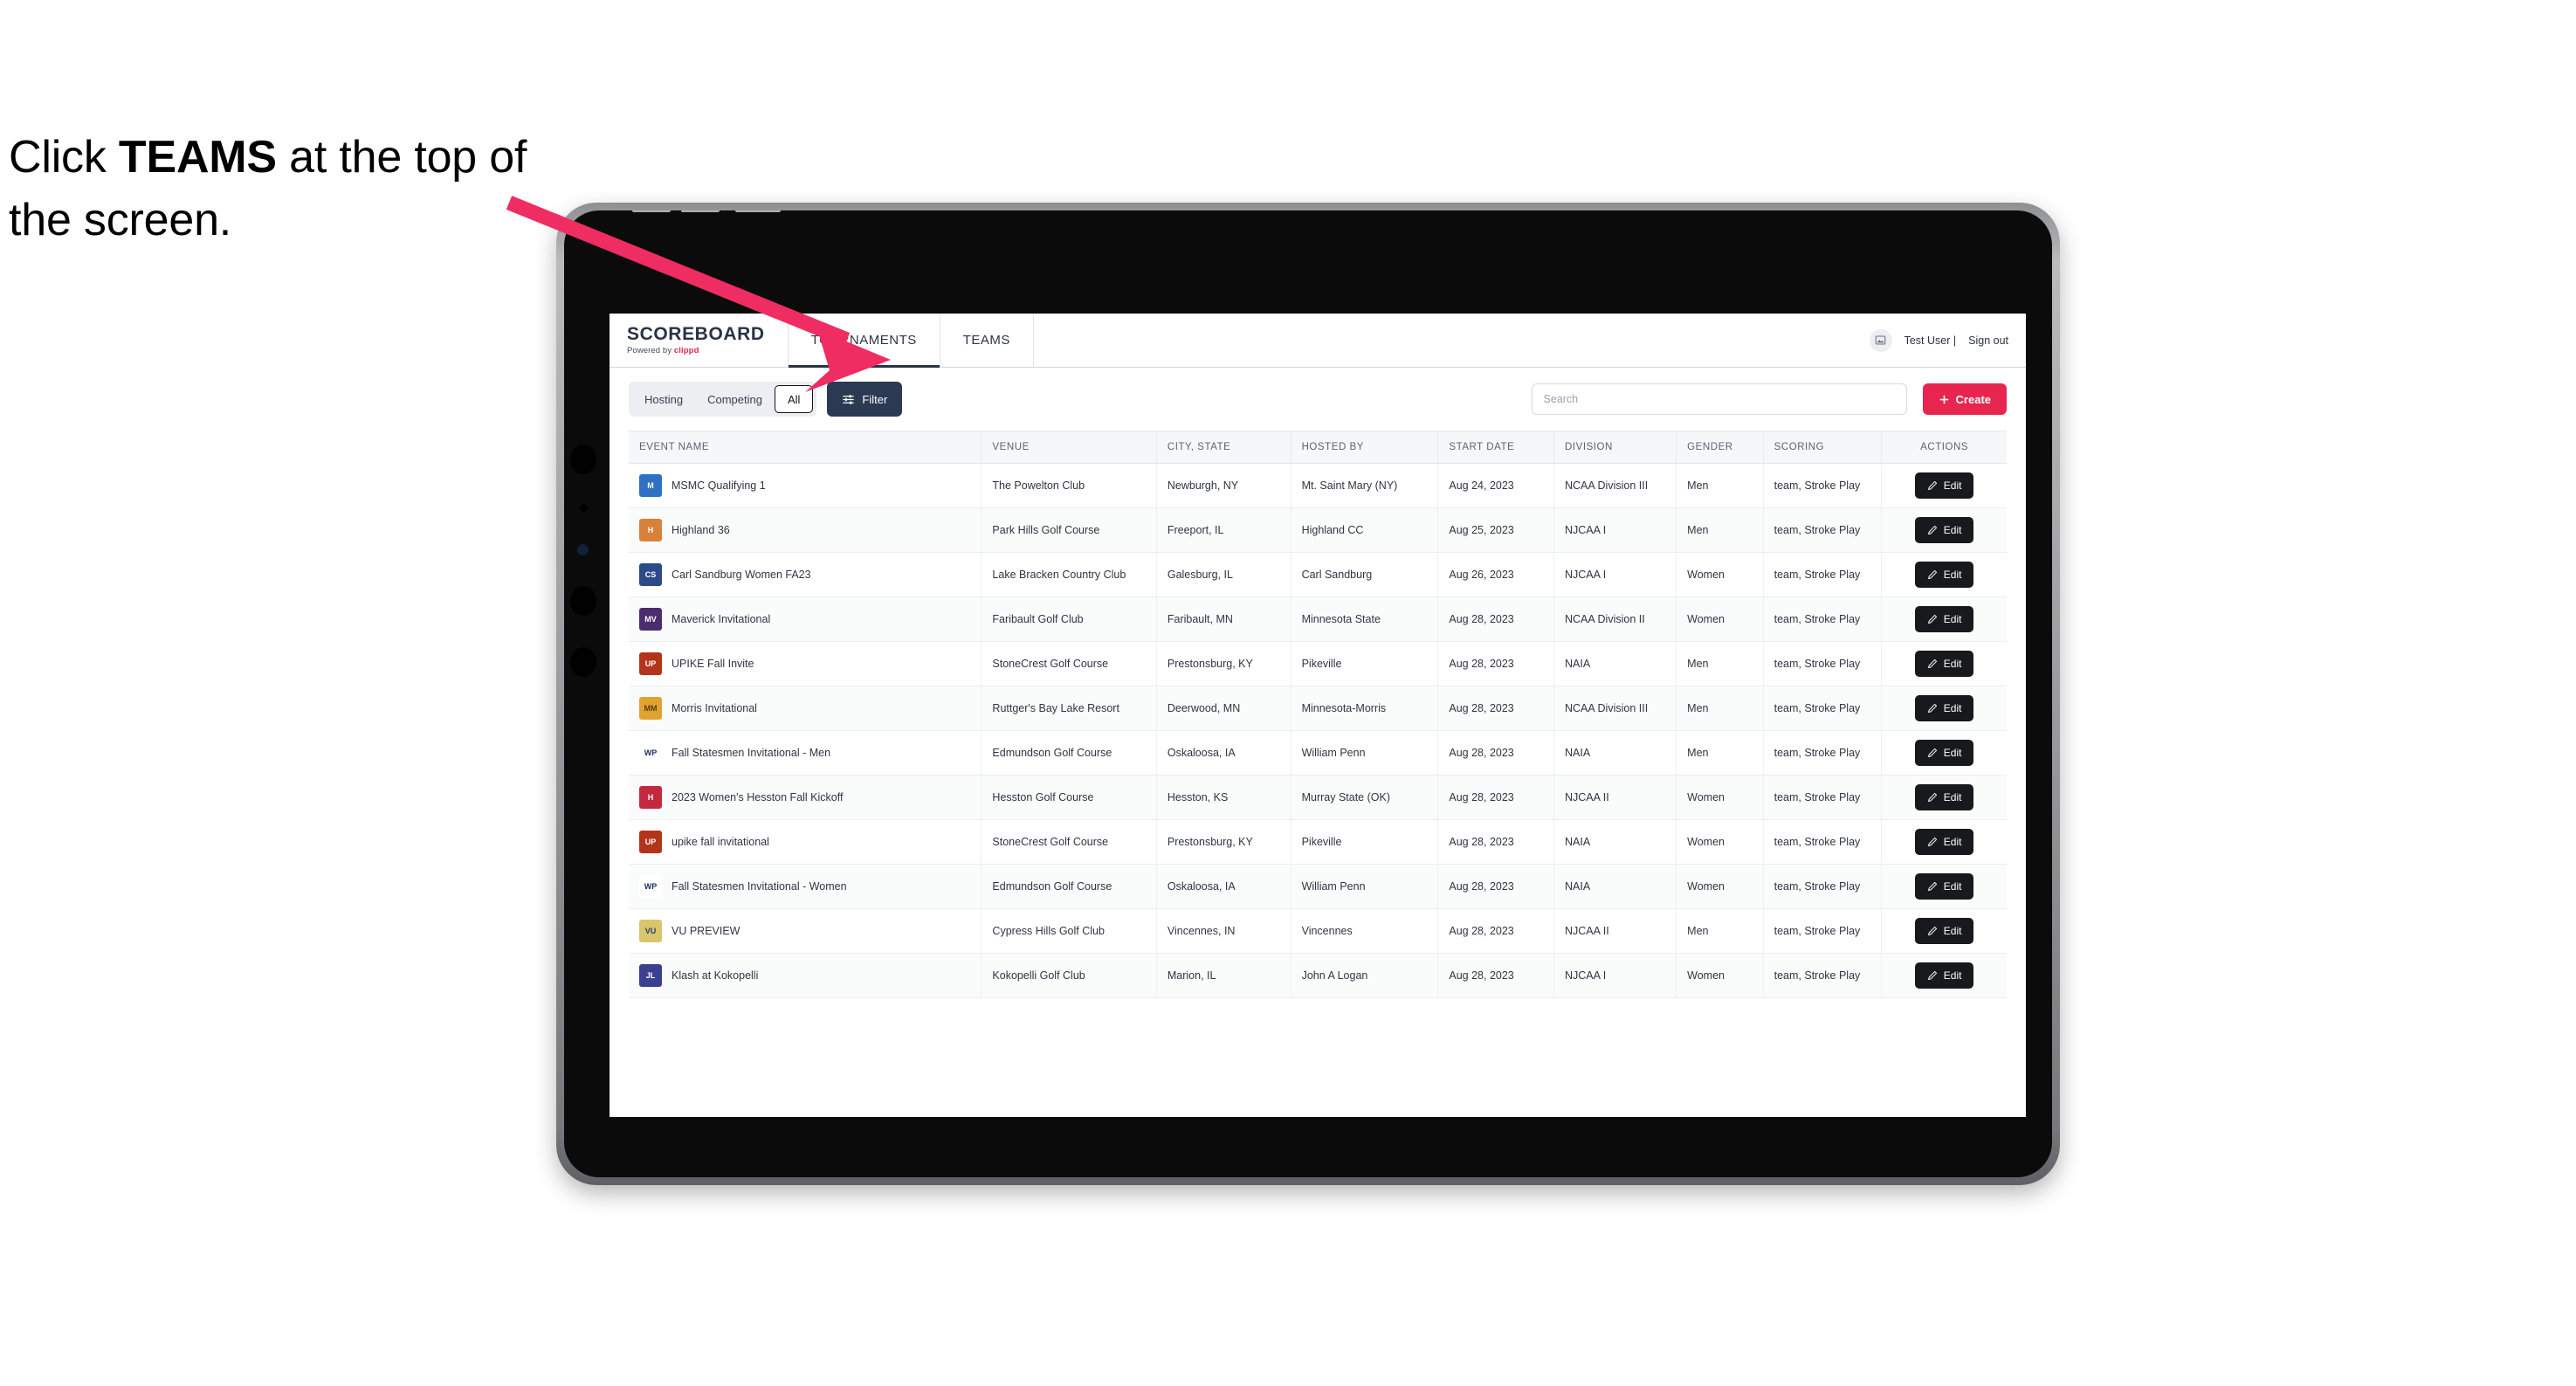 This screenshot has width=2576, height=1386. What do you see at coordinates (714, 708) in the screenshot?
I see `event-name-label: Morris Invitational` at bounding box center [714, 708].